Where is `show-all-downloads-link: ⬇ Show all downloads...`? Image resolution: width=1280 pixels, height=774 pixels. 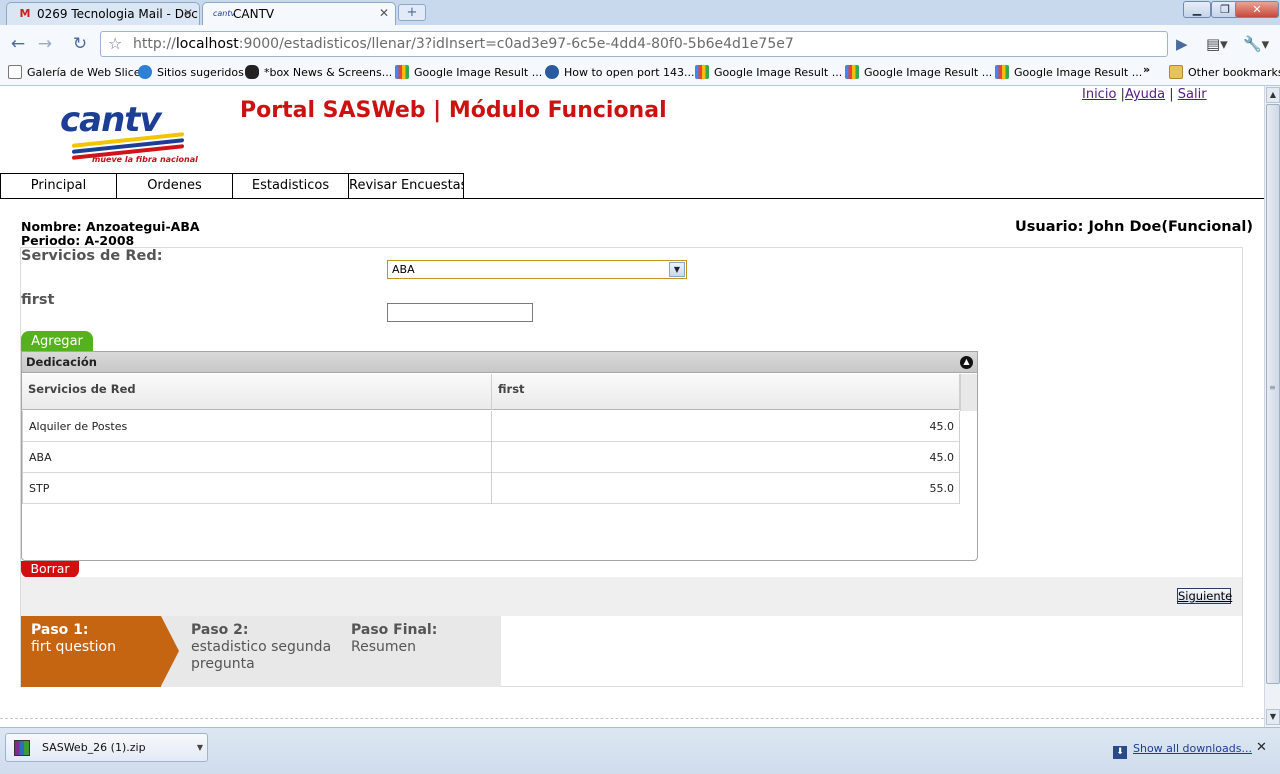 show-all-downloads-link: ⬇ Show all downloads... is located at coordinates (1182, 750).